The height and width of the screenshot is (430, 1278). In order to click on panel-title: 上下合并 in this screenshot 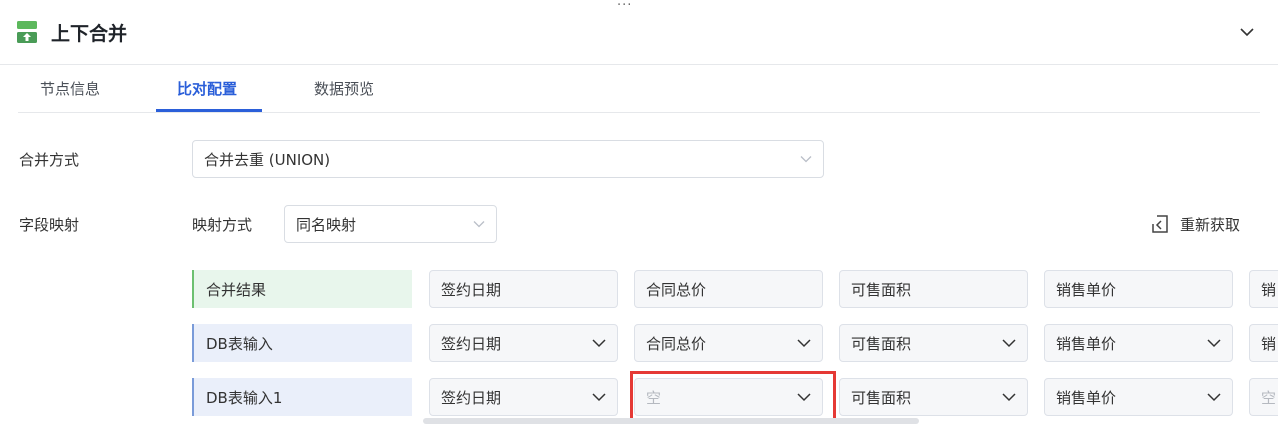, I will do `click(89, 34)`.